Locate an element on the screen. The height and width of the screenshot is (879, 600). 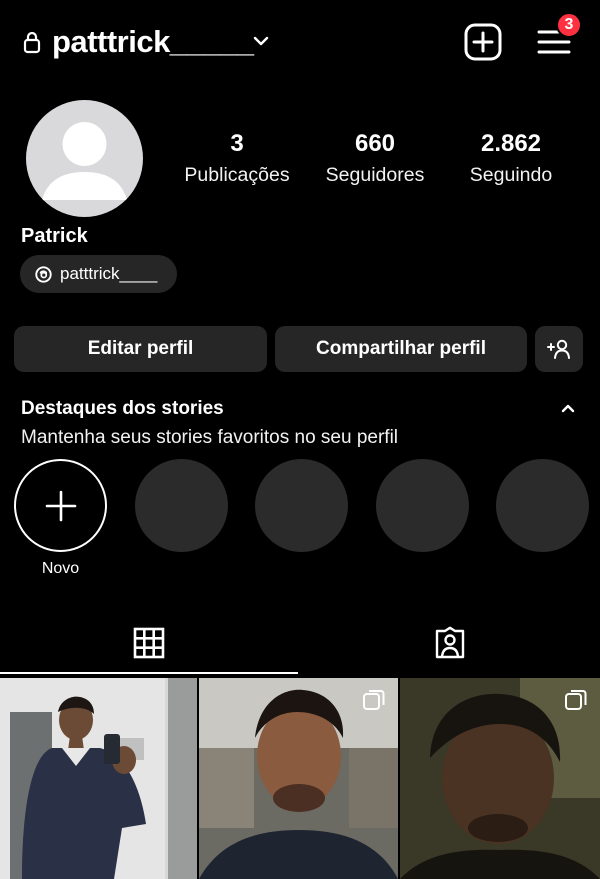
avatar is located at coordinates (84, 158).